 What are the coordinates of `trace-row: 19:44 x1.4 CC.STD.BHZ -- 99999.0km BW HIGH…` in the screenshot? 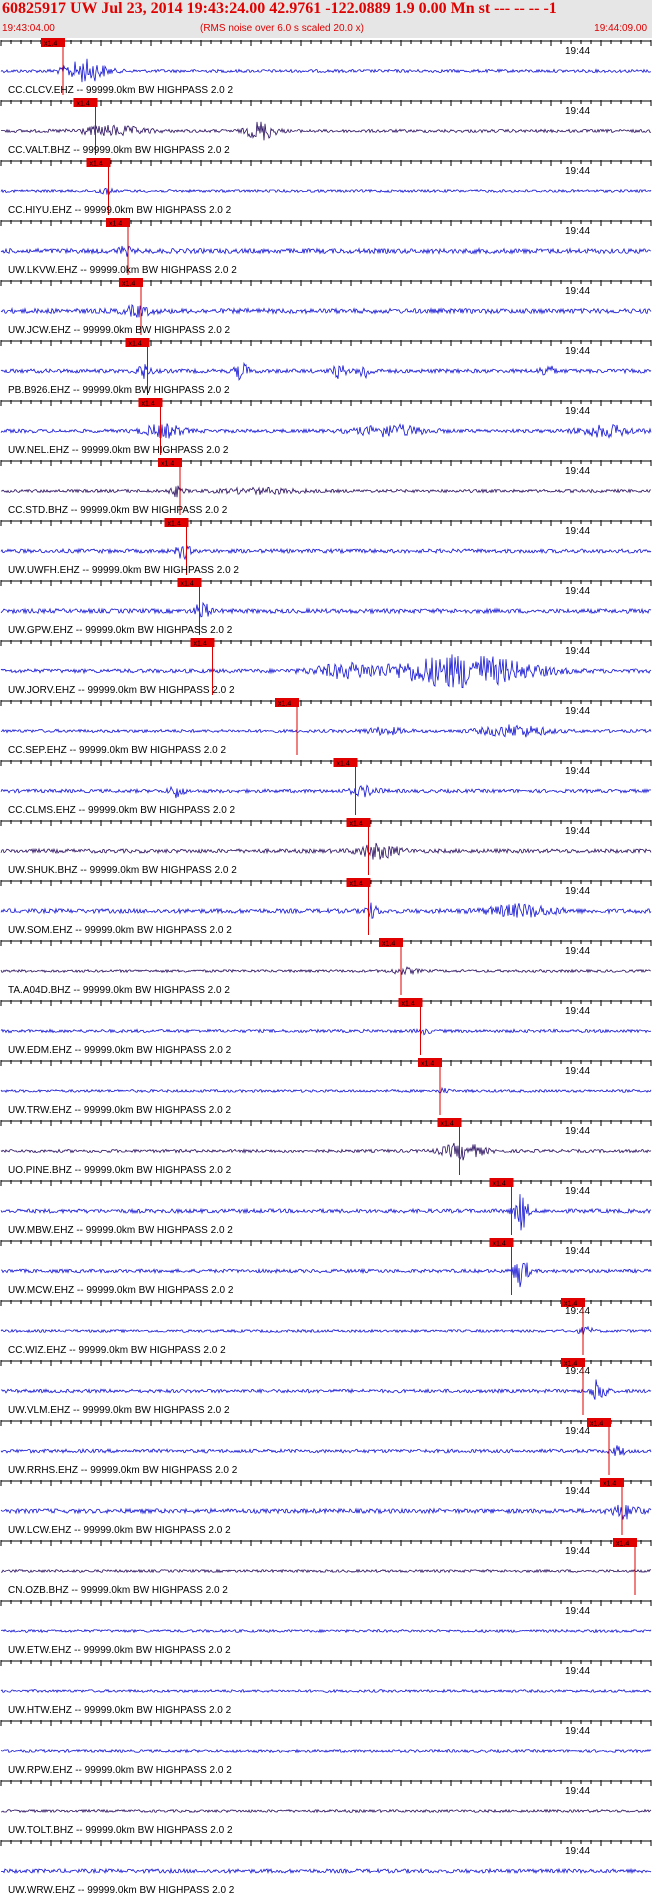 It's located at (326, 487).